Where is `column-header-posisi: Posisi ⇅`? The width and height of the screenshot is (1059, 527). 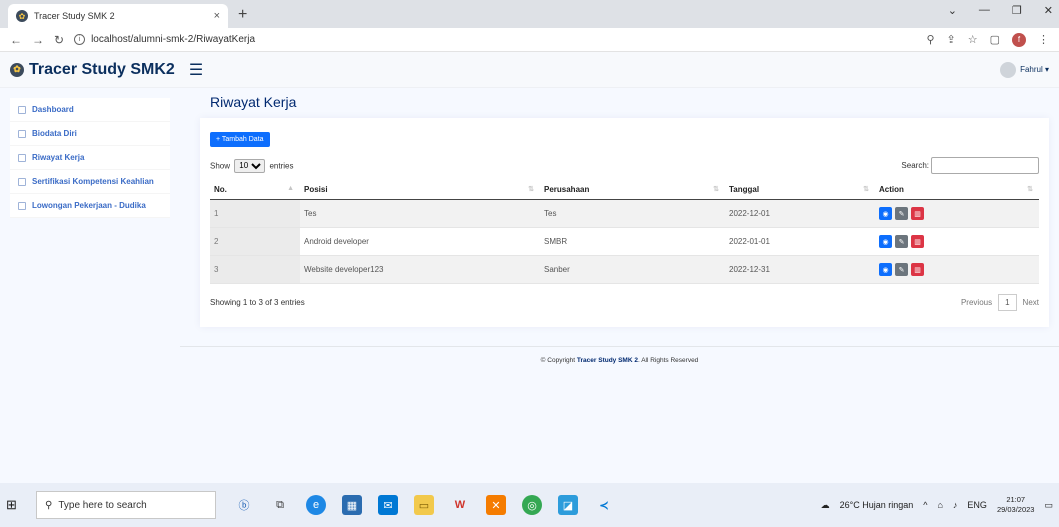
column-header-posisi: Posisi ⇅ is located at coordinates (420, 190).